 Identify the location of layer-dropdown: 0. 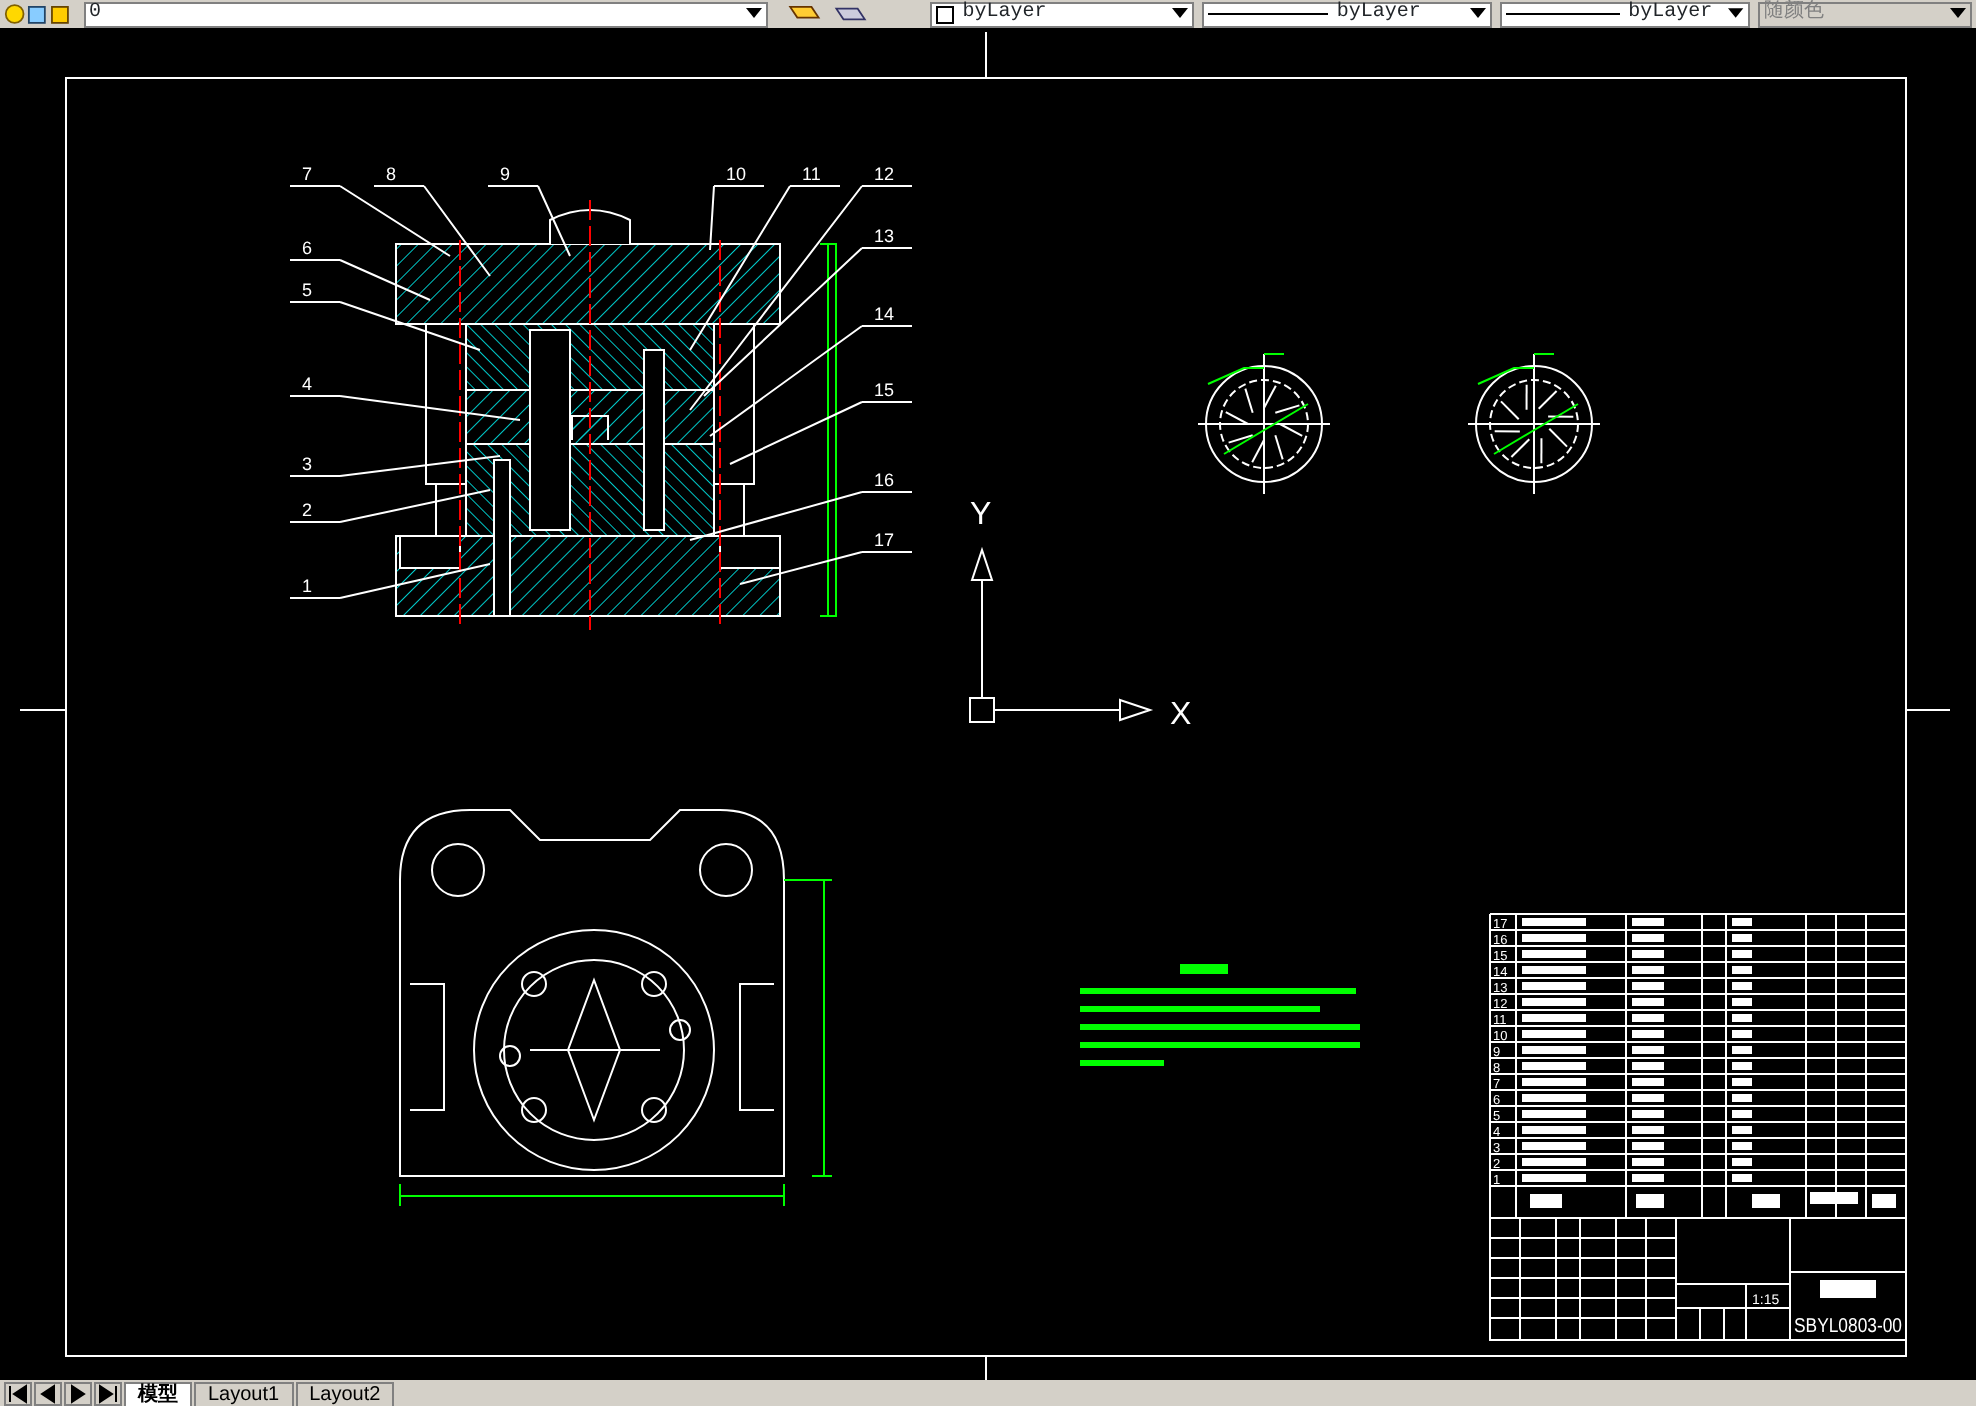
(425, 14).